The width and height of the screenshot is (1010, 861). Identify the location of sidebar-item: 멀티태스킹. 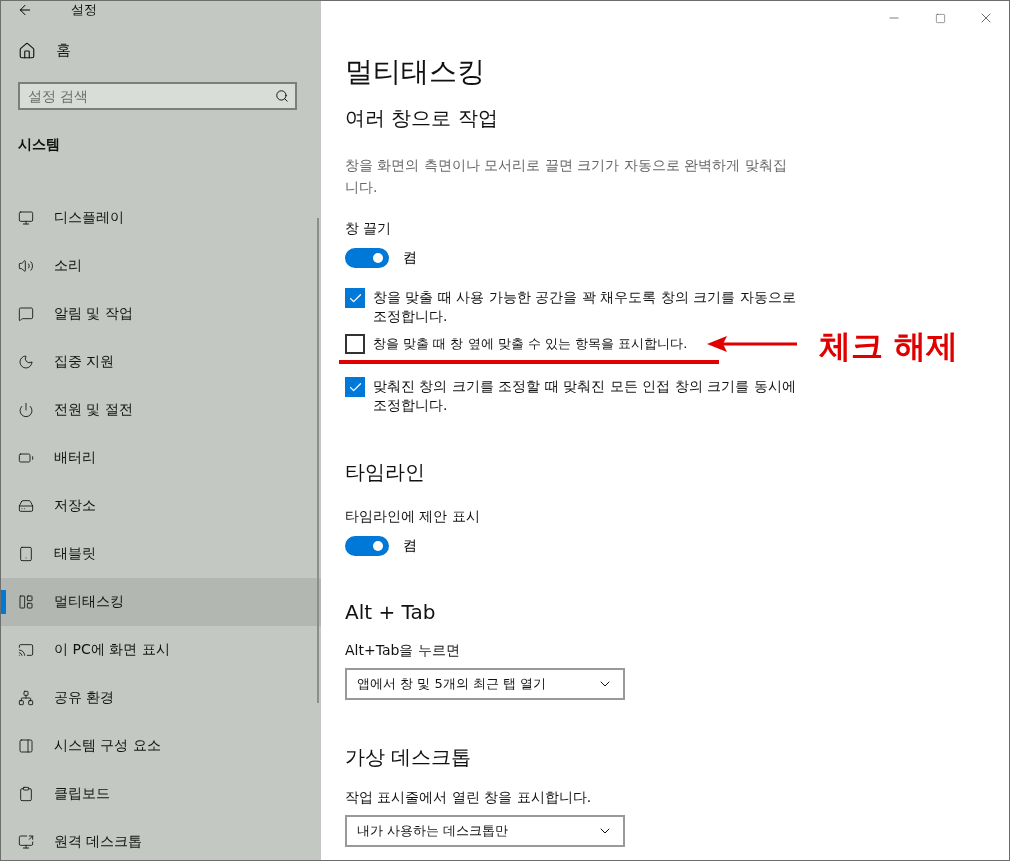
(161, 602).